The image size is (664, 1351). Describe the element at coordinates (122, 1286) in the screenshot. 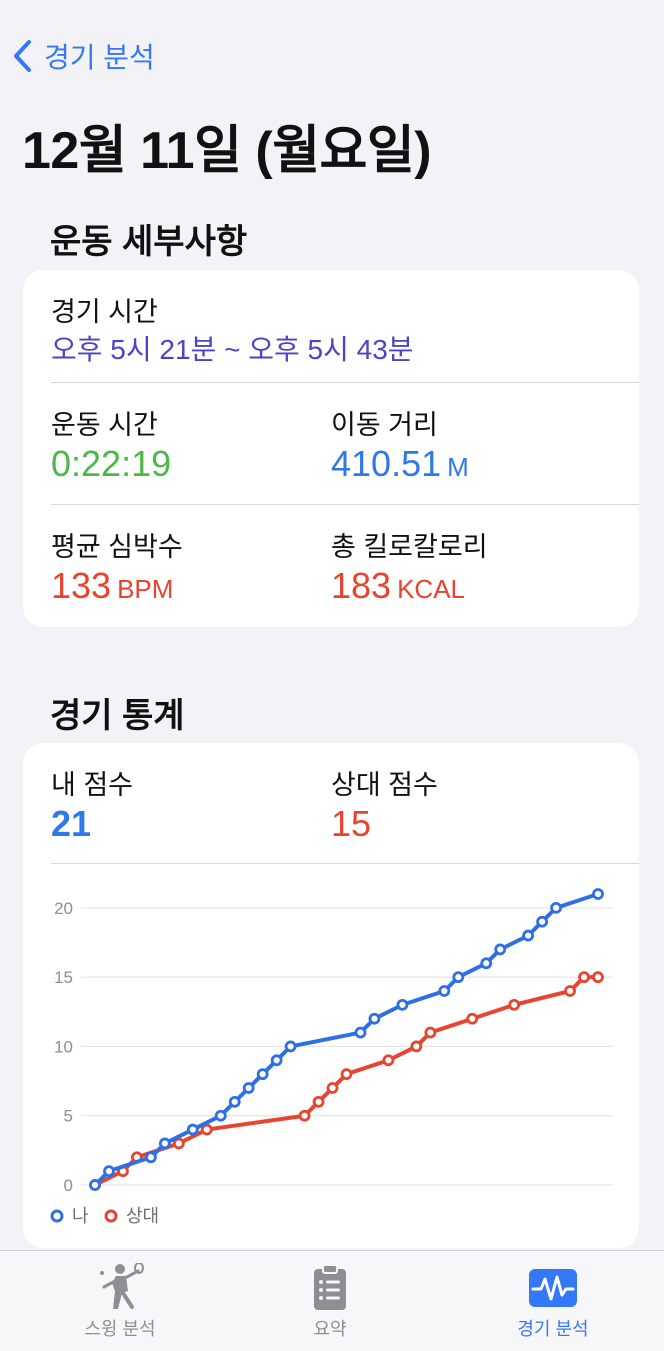

I see `badminton-player-icon` at that location.